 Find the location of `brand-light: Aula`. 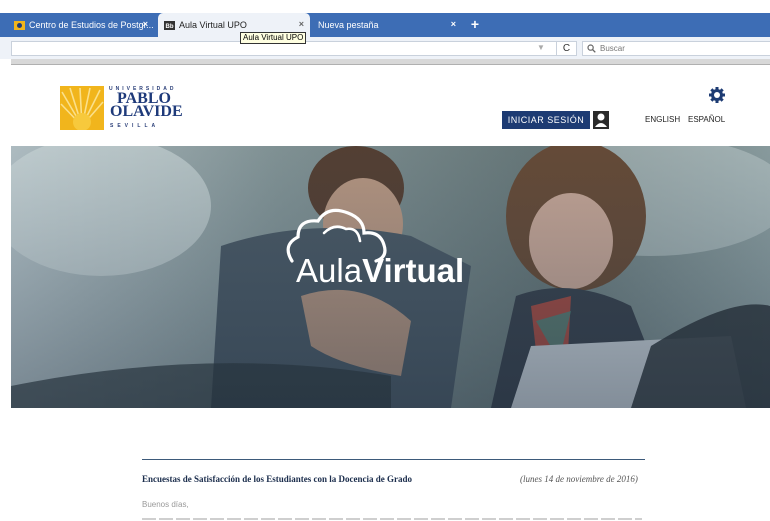

brand-light: Aula is located at coordinates (329, 270).